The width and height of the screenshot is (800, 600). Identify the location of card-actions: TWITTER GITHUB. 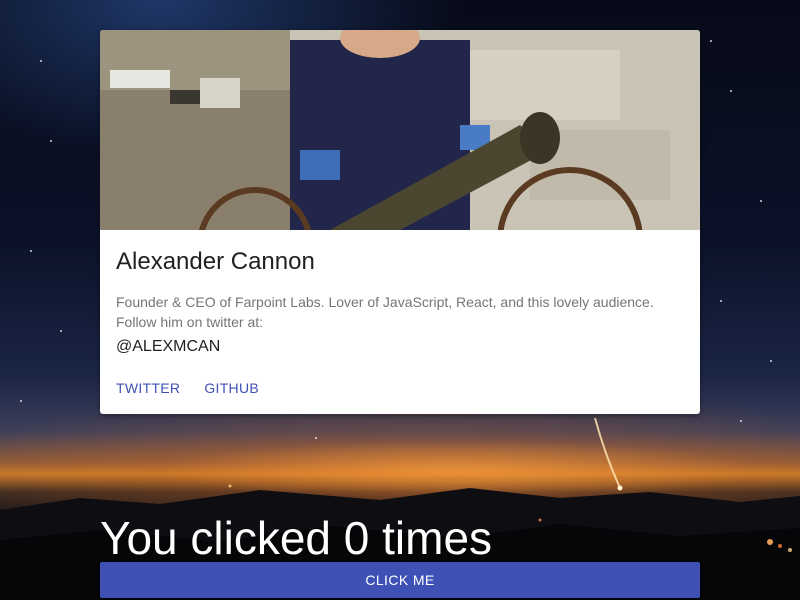
(191, 388).